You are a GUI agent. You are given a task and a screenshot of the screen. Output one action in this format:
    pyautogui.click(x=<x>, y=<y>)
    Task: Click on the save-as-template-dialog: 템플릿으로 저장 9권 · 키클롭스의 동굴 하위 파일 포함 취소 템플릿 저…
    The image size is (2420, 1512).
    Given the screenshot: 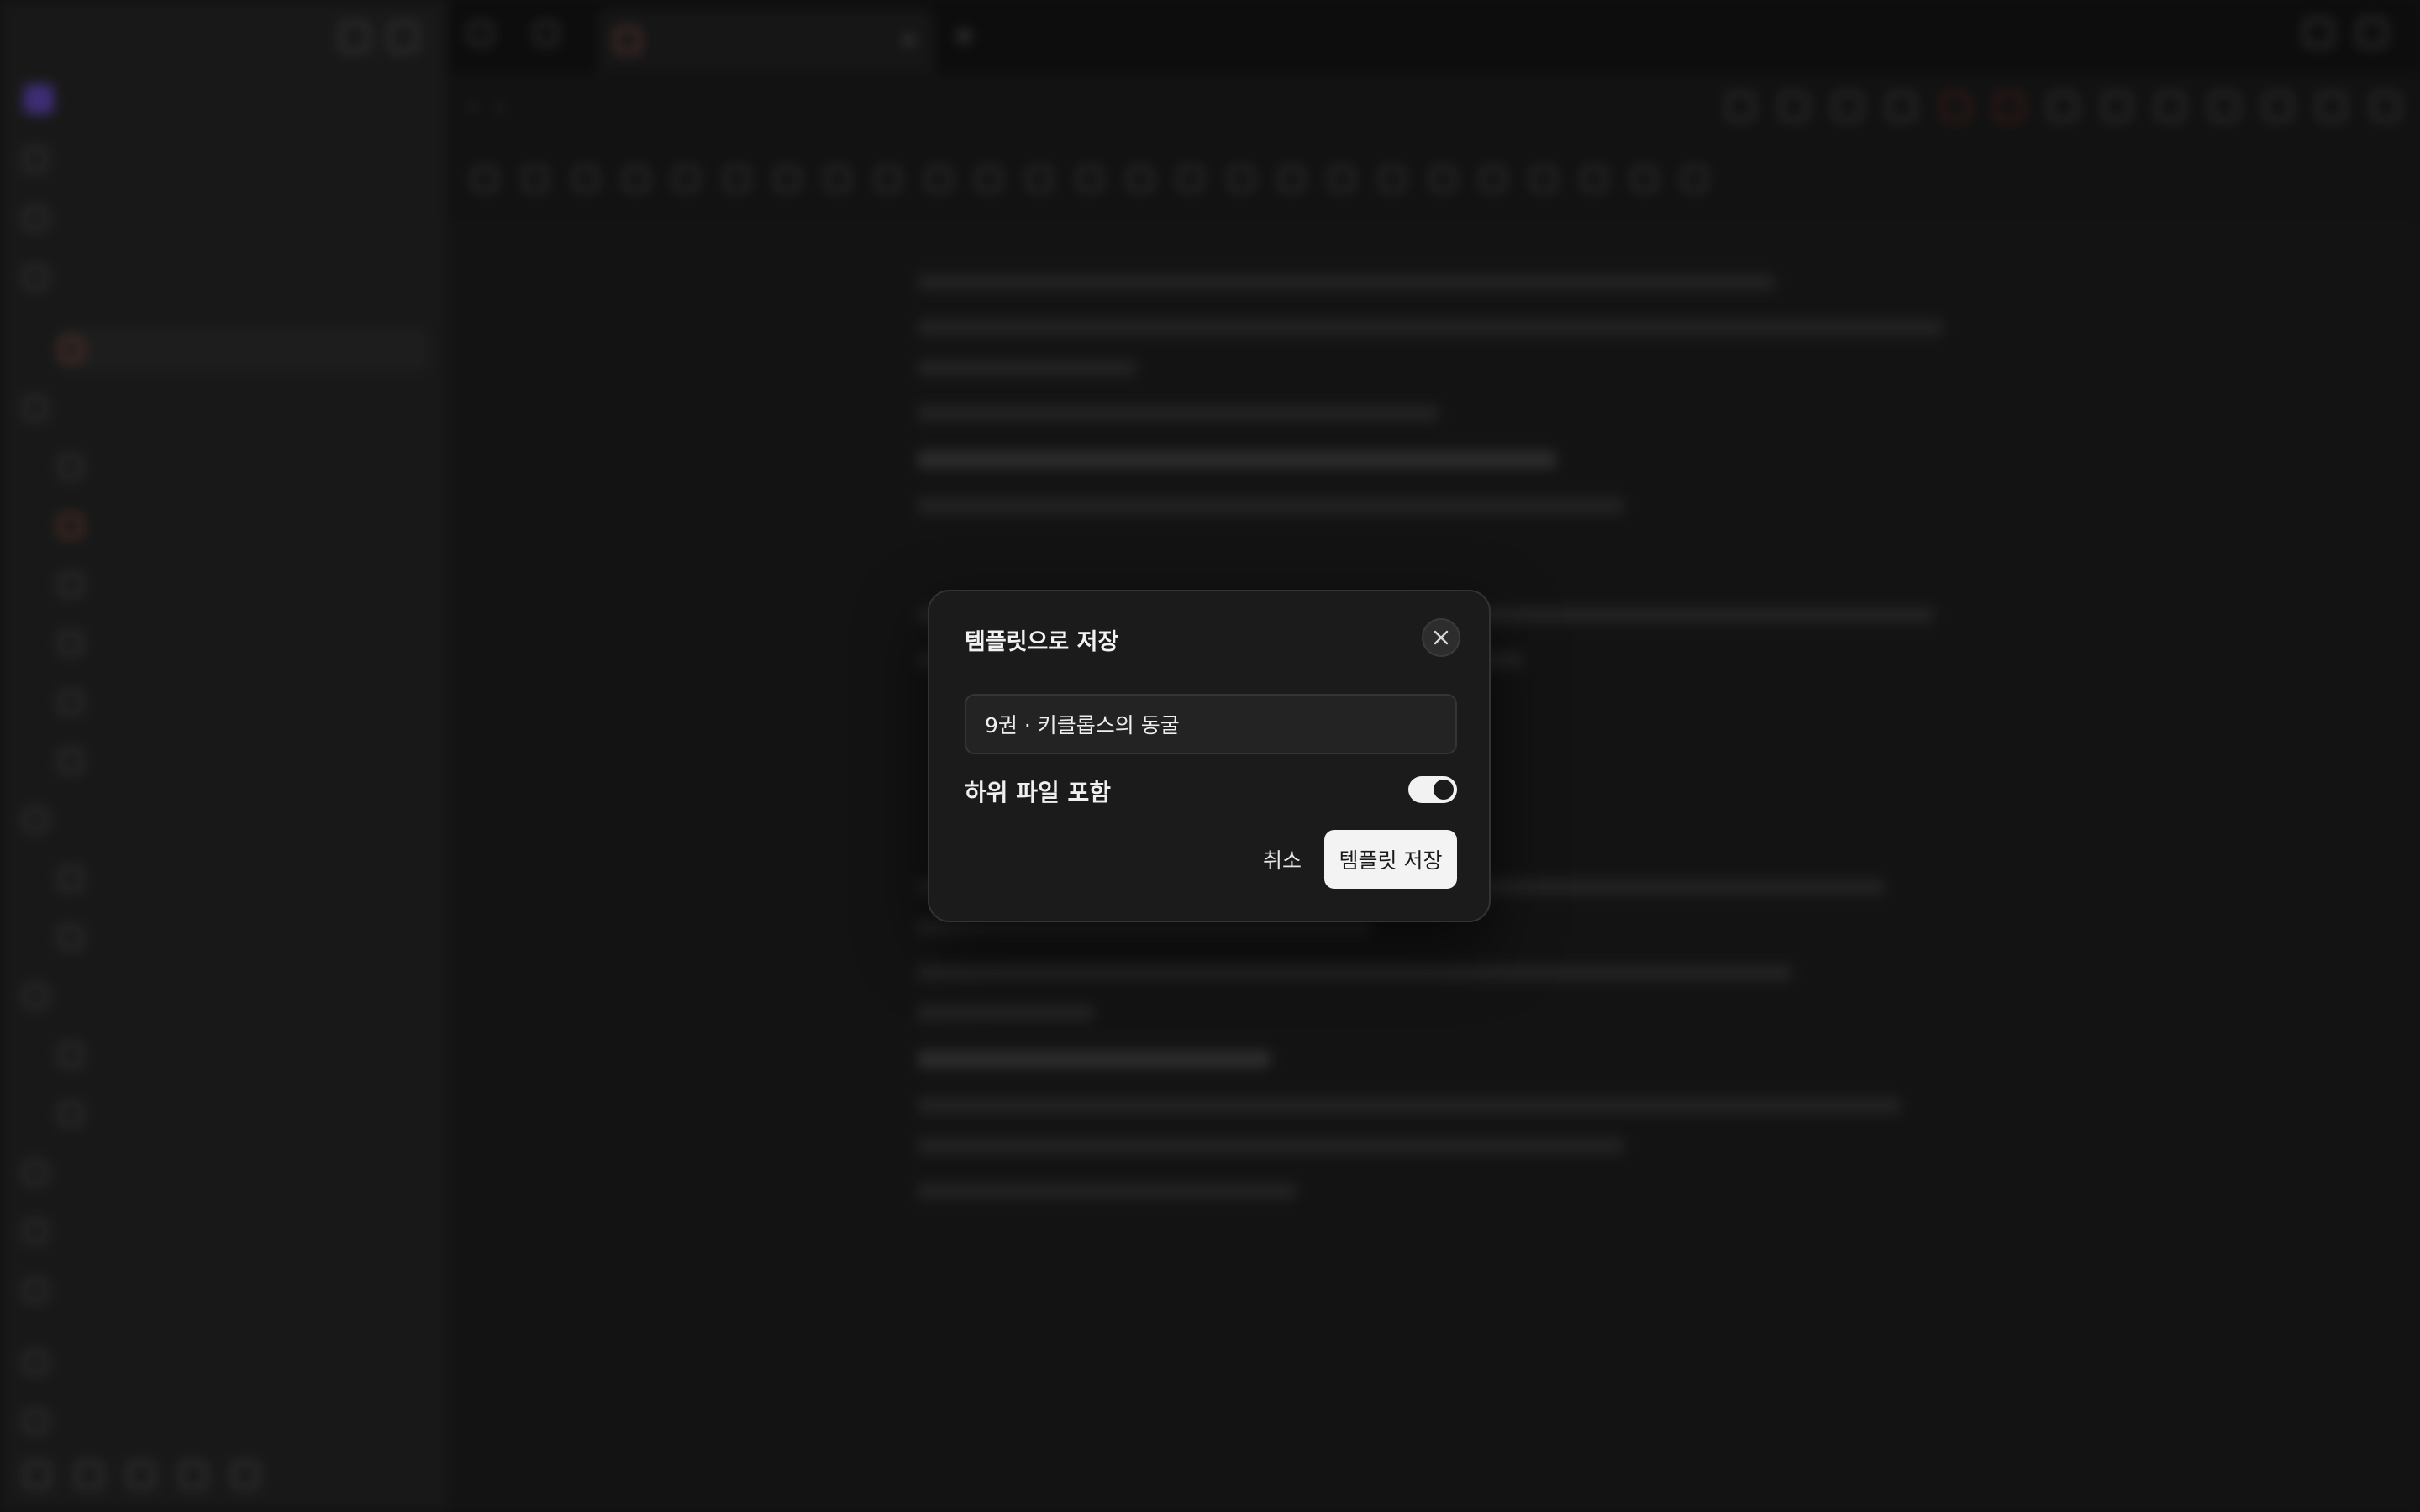 What is the action you would take?
    pyautogui.click(x=1209, y=756)
    